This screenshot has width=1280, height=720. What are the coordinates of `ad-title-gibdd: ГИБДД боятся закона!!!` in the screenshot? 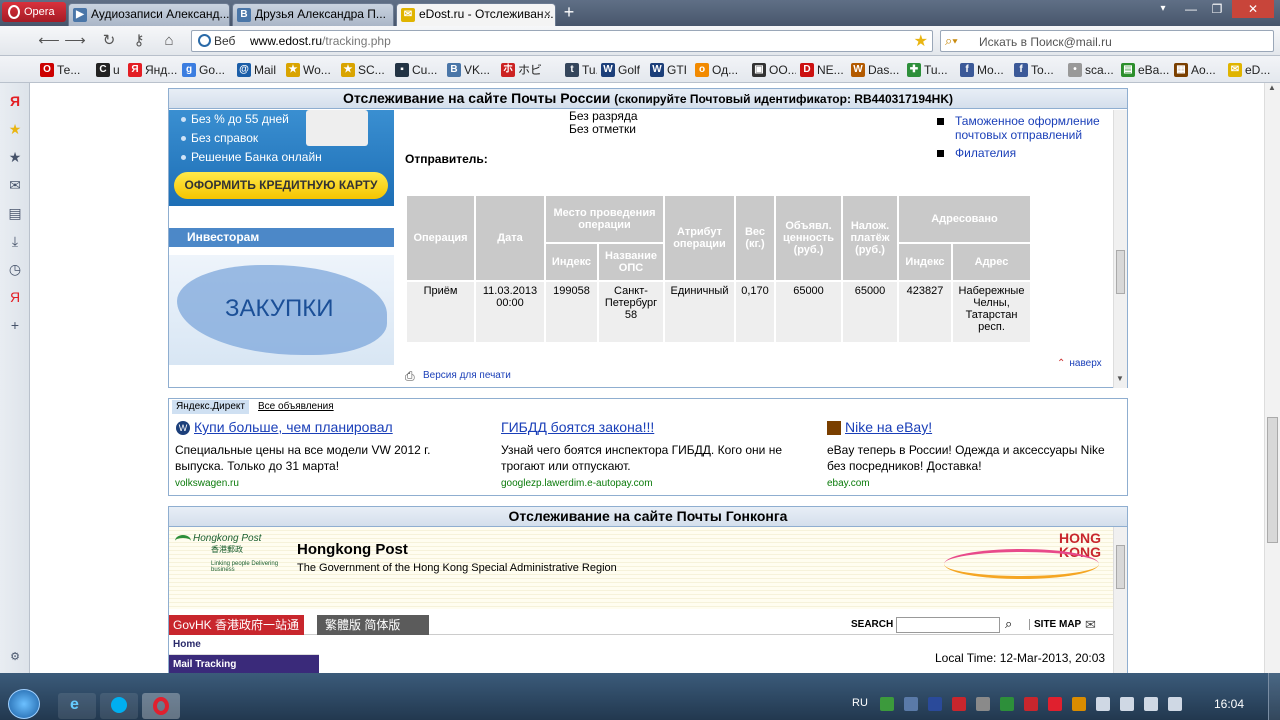 It's located at (577, 427).